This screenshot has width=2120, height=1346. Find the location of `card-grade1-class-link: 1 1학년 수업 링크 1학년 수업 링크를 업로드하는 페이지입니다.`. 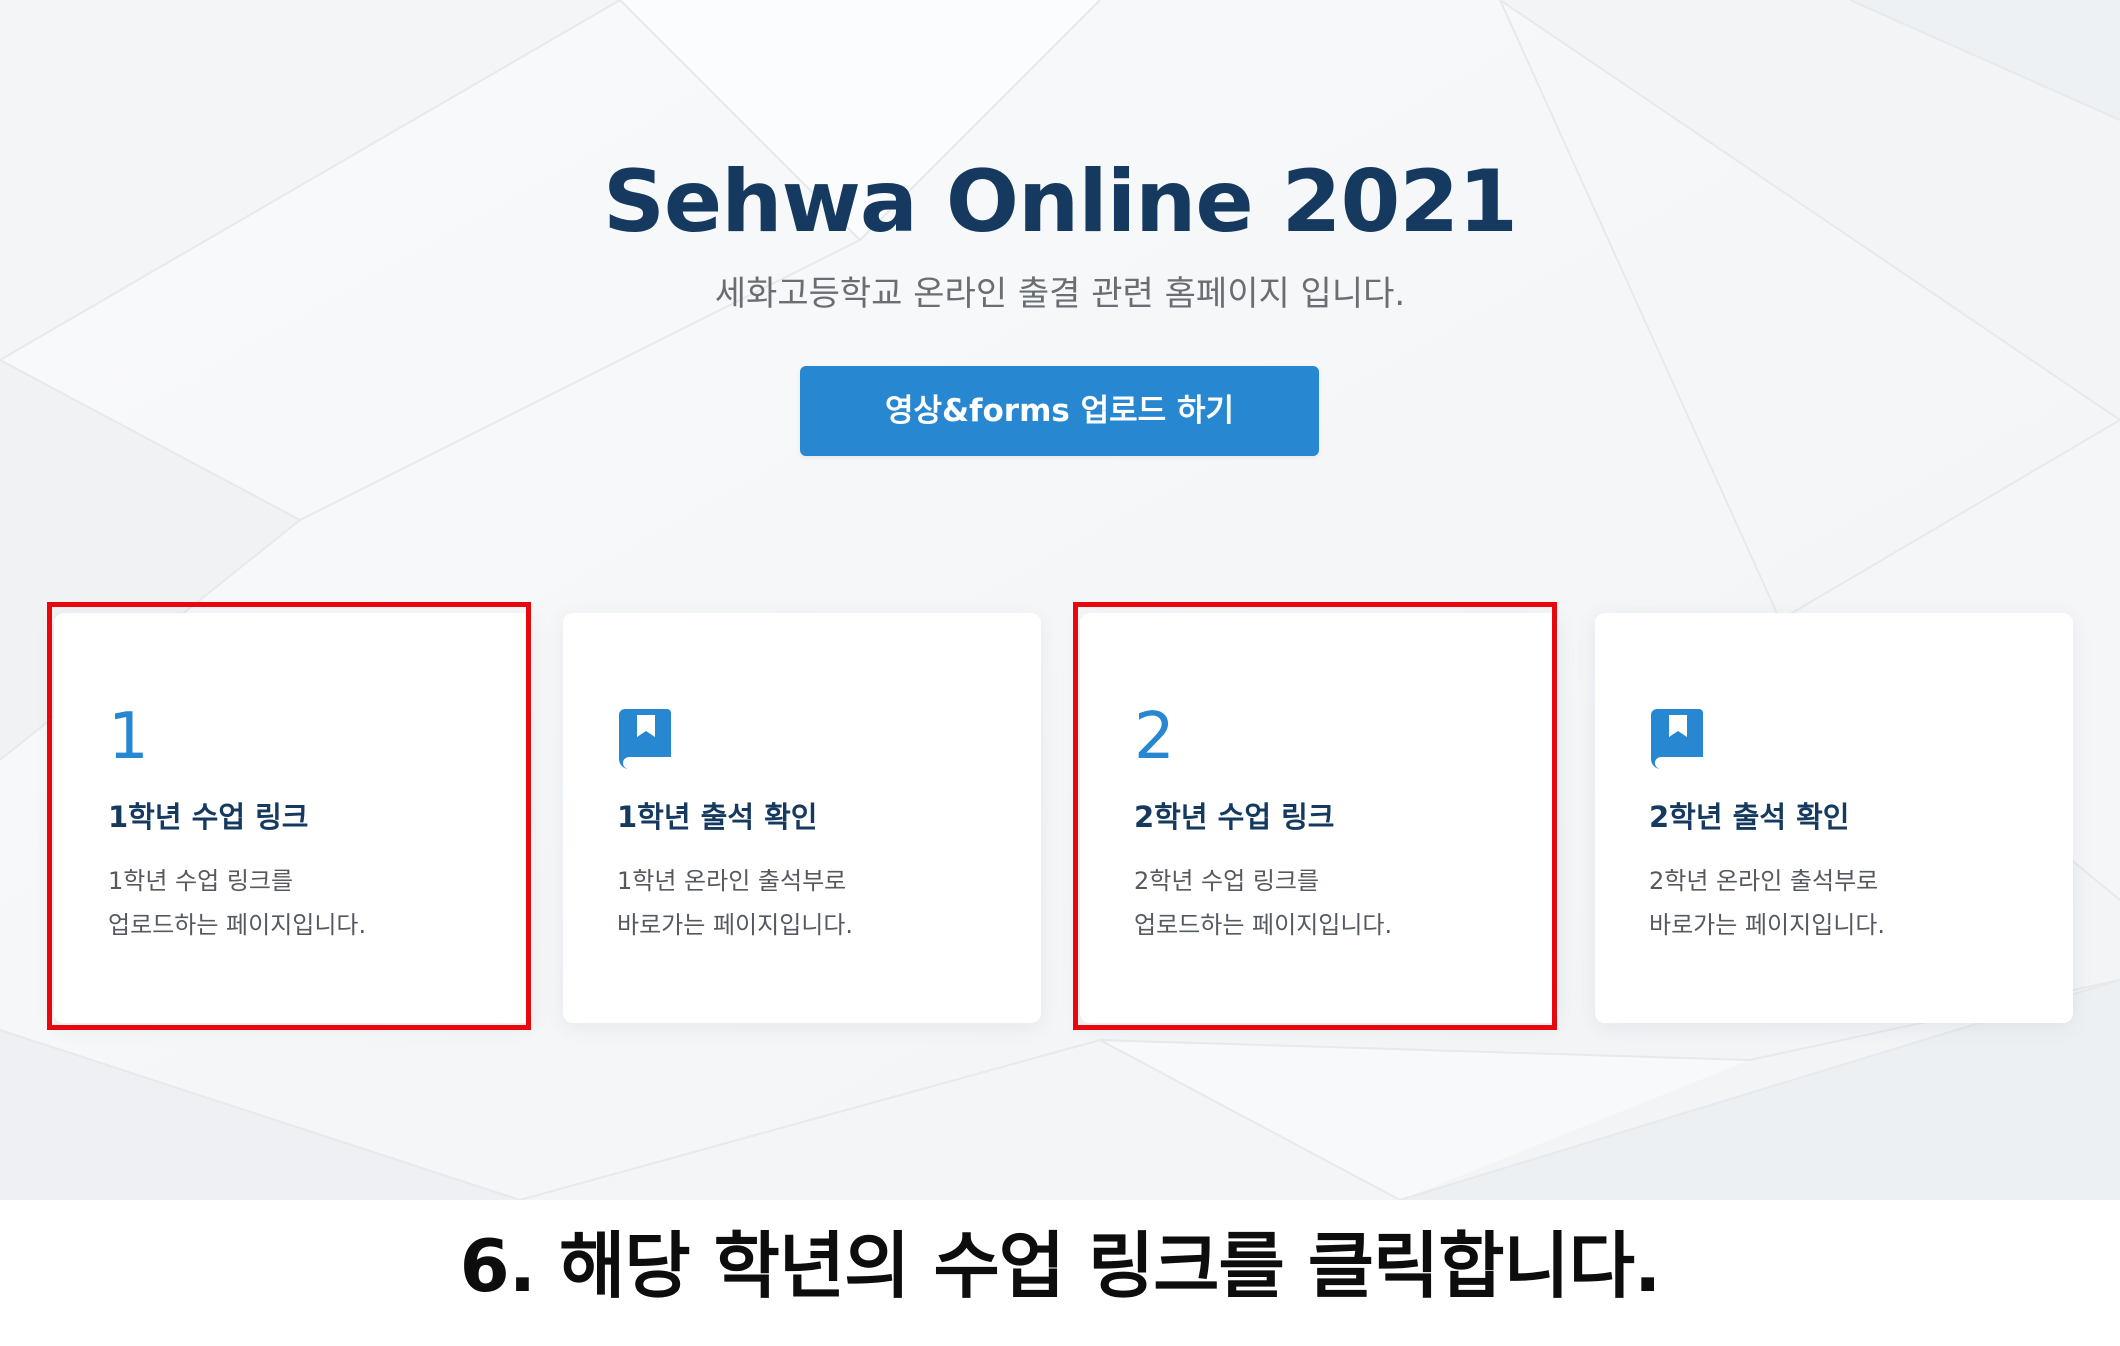

card-grade1-class-link: 1 1학년 수업 링크 1학년 수업 링크를 업로드하는 페이지입니다. is located at coordinates (293, 818).